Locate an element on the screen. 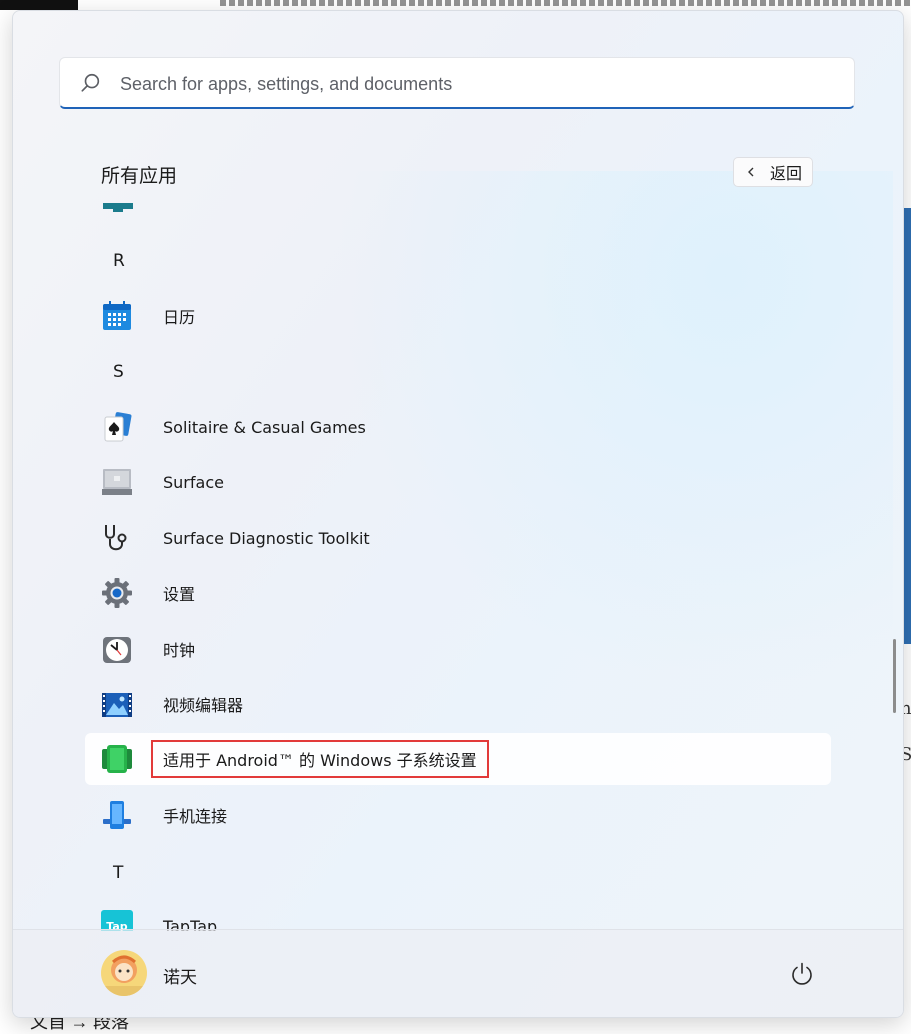 The width and height of the screenshot is (911, 1034). search-icon is located at coordinates (90, 82).